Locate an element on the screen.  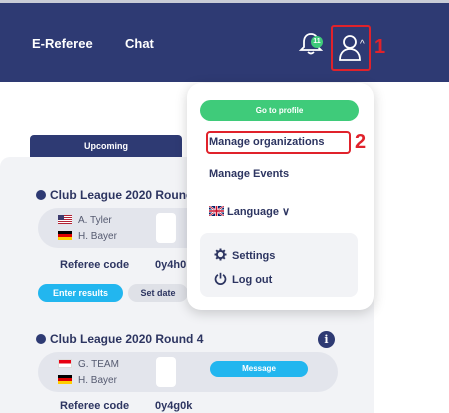
log-out-label: Log out is located at coordinates (252, 280).